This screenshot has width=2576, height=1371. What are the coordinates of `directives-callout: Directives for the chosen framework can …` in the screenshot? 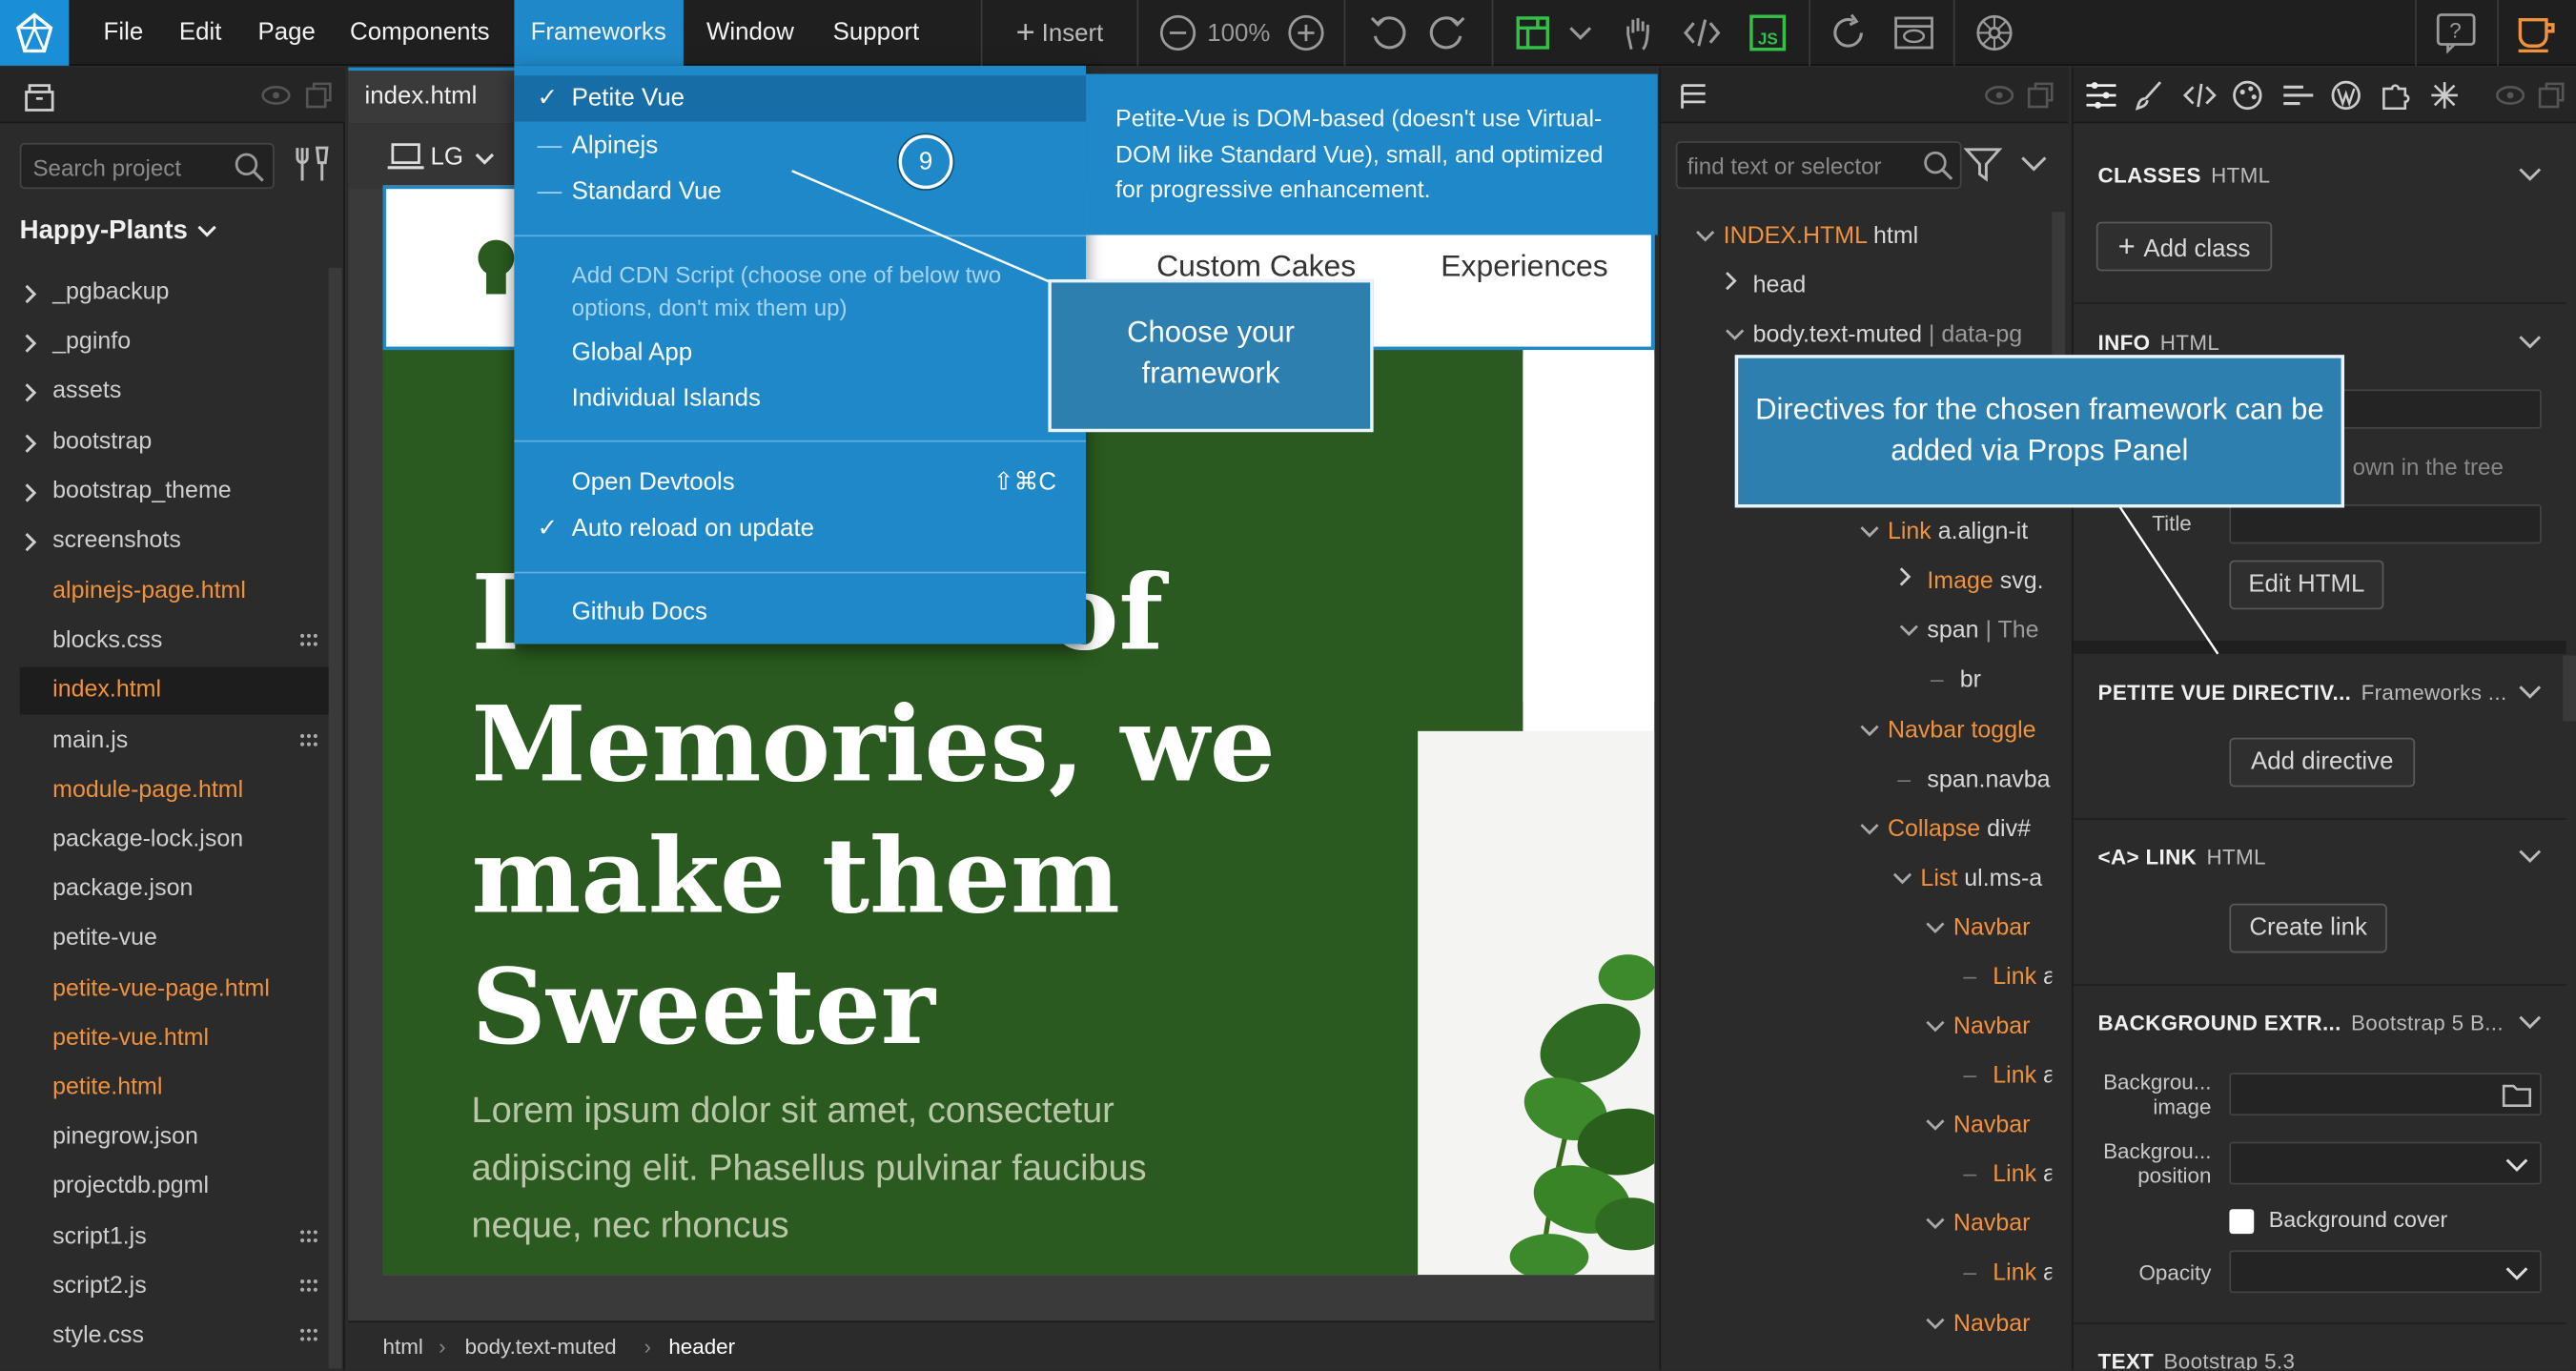 It's located at (2040, 431).